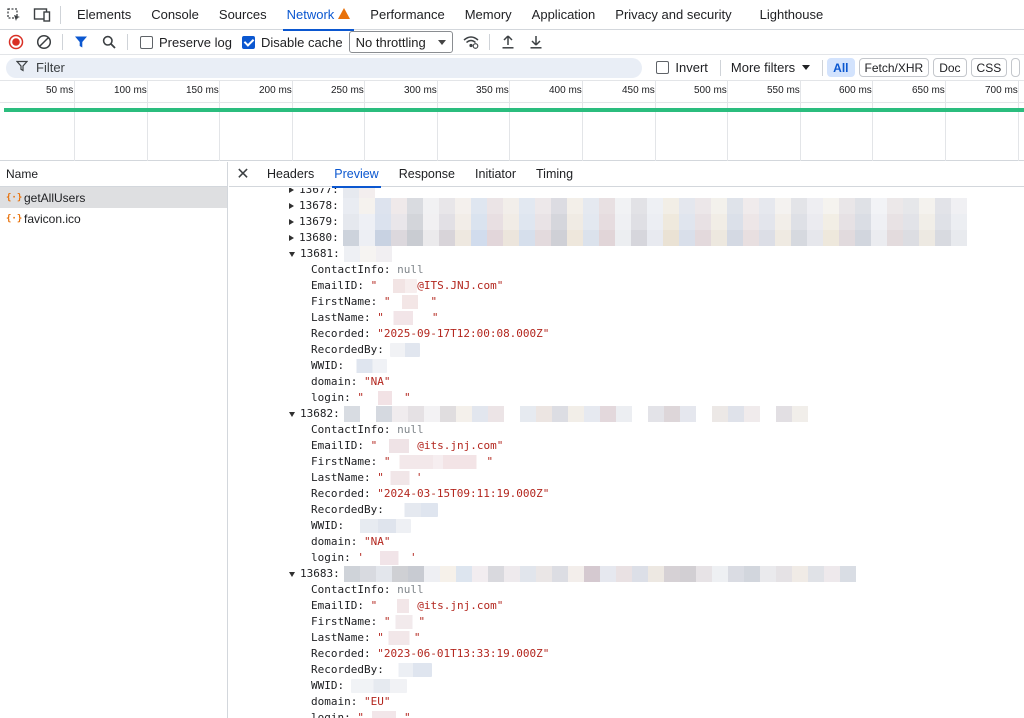 The image size is (1024, 718). I want to click on tab-label: Initiator, so click(496, 174).